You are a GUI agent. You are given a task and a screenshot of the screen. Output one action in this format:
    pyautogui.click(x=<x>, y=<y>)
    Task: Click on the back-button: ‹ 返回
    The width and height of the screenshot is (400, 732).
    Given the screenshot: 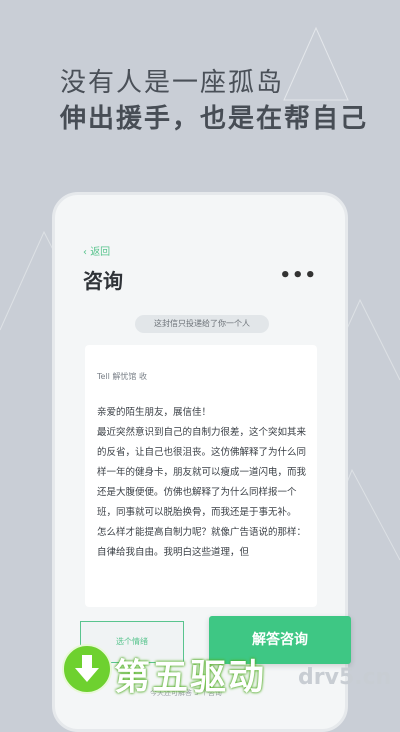 What is the action you would take?
    pyautogui.click(x=96, y=250)
    